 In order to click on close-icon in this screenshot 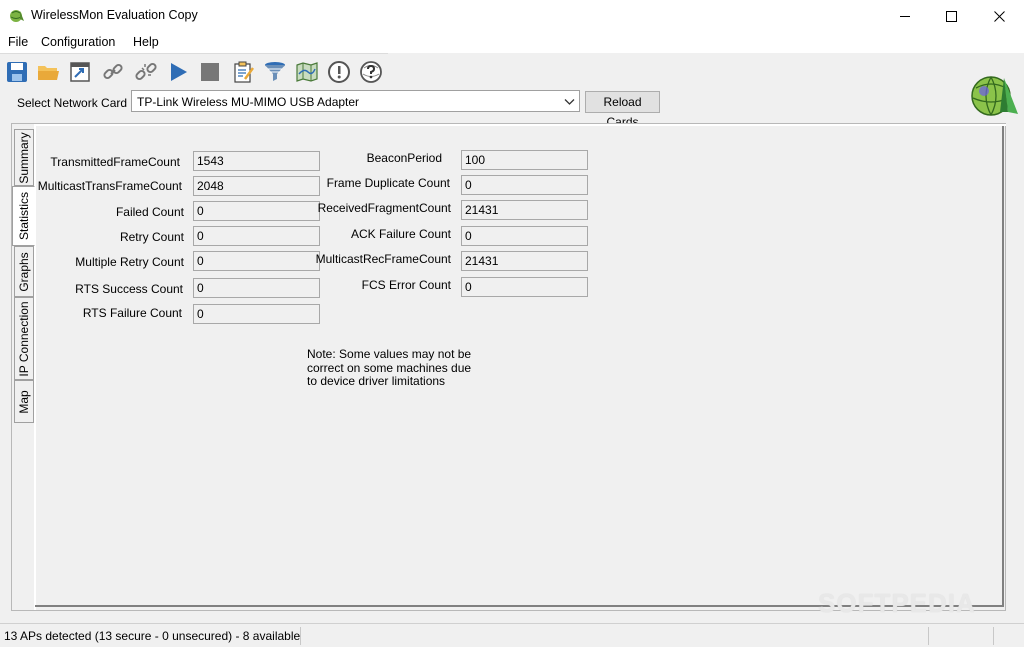, I will do `click(999, 16)`.